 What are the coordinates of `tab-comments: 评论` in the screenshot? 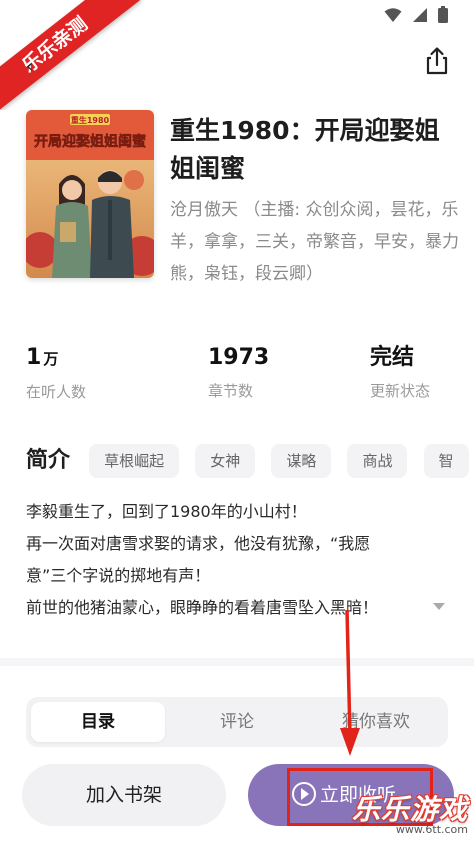 It's located at (237, 722).